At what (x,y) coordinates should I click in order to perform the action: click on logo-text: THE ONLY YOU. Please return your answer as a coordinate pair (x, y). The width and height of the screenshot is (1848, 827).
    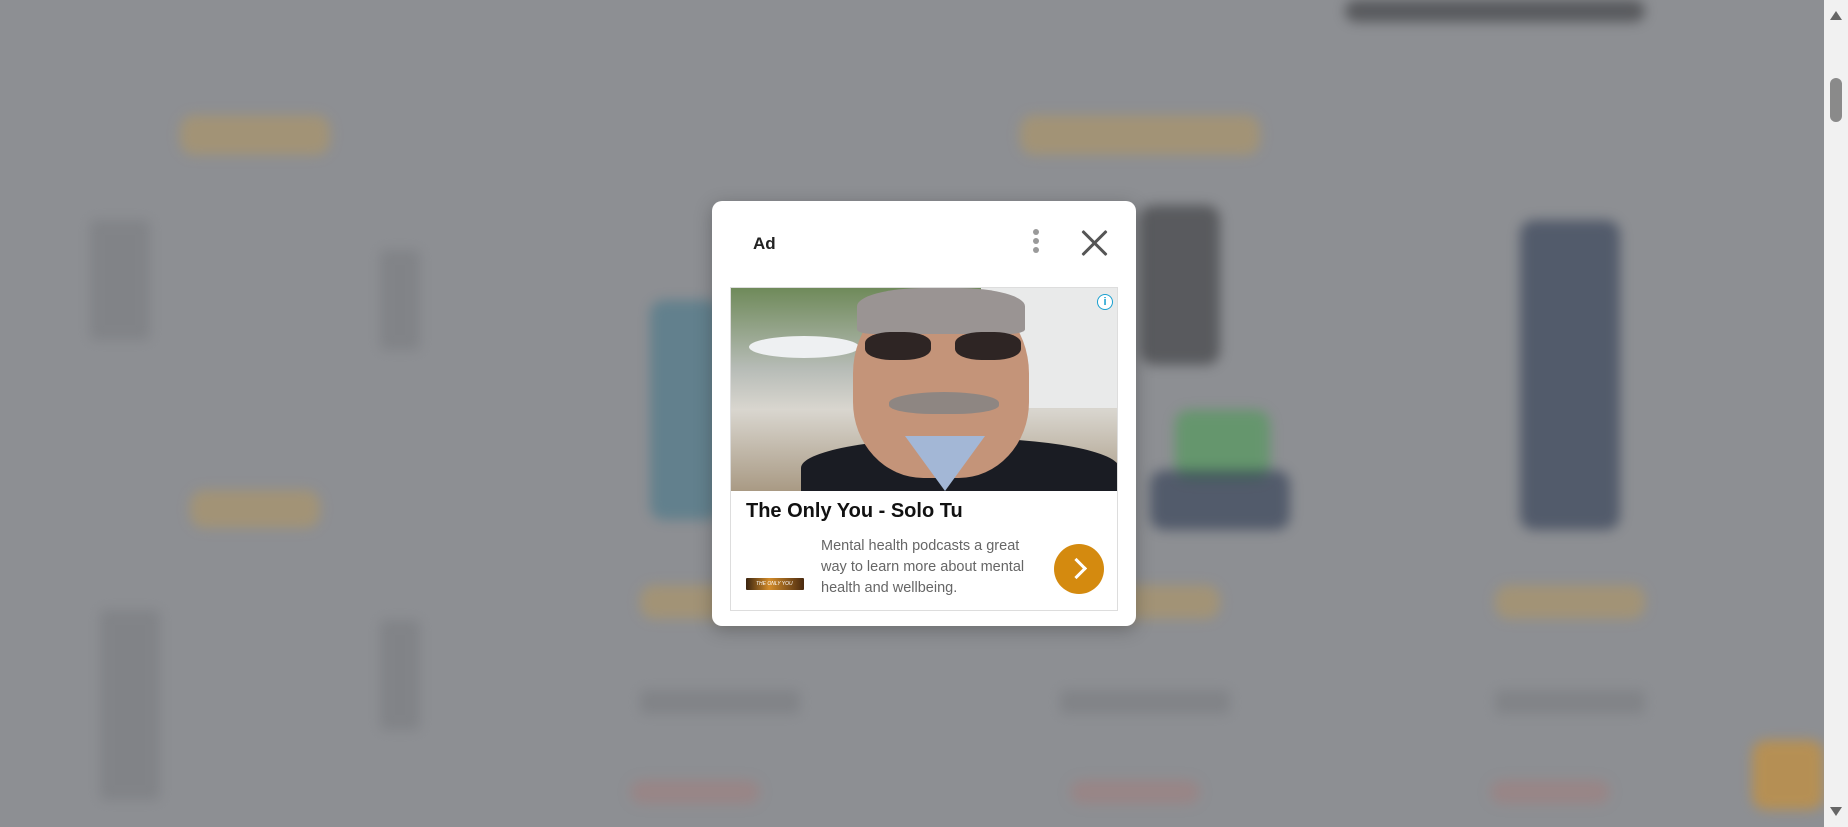
    Looking at the image, I should click on (774, 584).